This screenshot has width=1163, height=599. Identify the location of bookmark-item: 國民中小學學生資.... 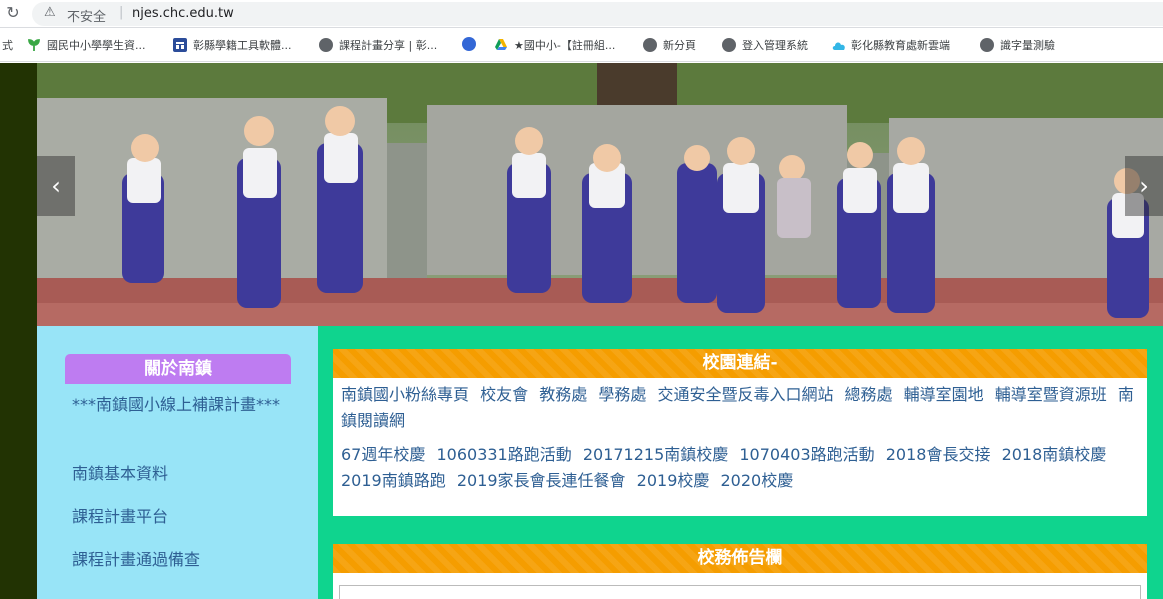
(86, 45).